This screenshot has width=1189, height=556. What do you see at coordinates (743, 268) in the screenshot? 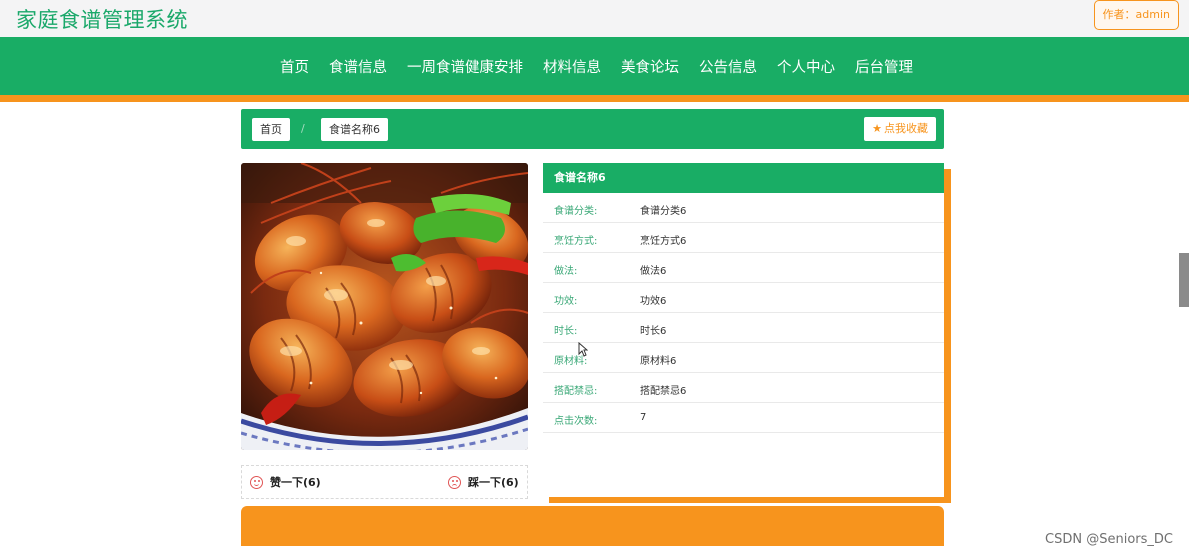
I see `detail-row: 做法: 做法6` at bounding box center [743, 268].